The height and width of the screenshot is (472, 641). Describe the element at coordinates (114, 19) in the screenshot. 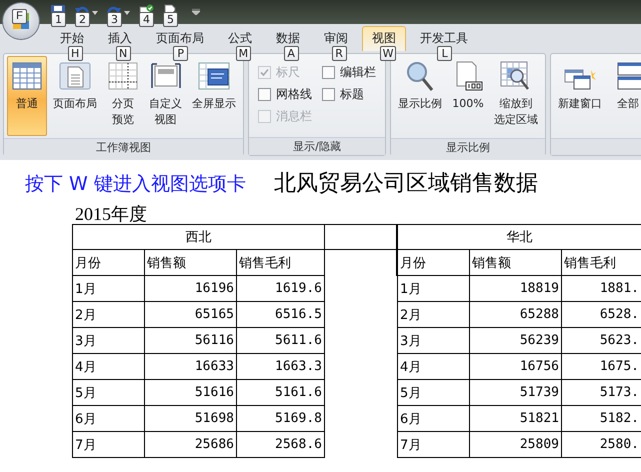

I see `keytip-tooltip: 3` at that location.